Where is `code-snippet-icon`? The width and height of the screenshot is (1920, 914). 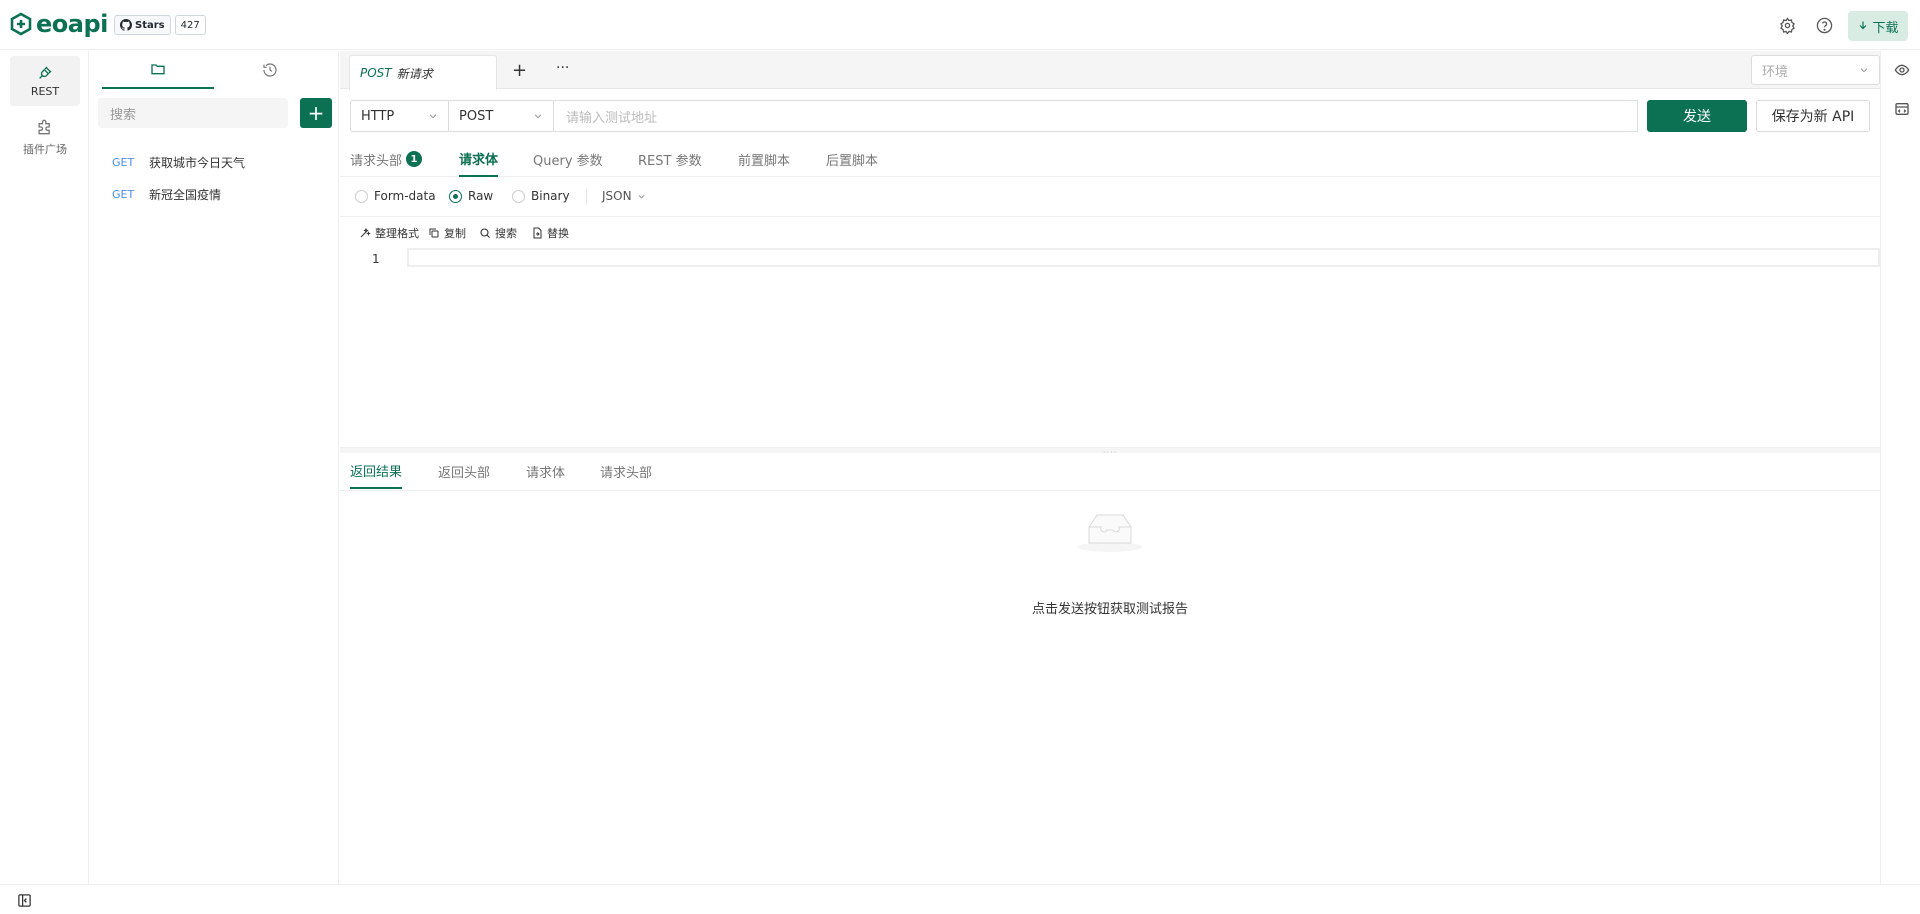 code-snippet-icon is located at coordinates (1902, 109).